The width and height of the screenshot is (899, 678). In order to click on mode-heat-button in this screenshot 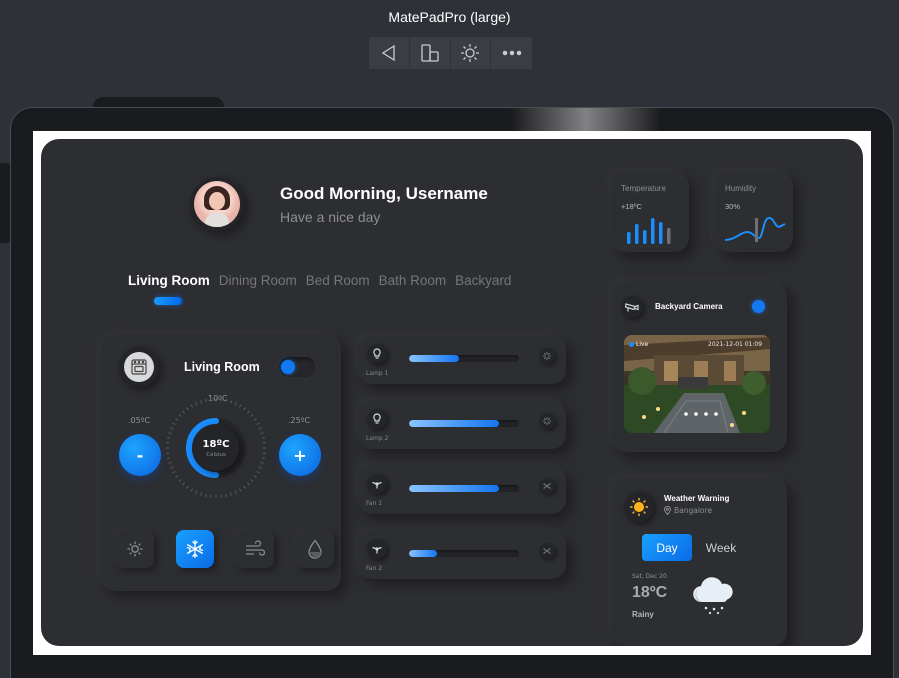, I will do `click(135, 549)`.